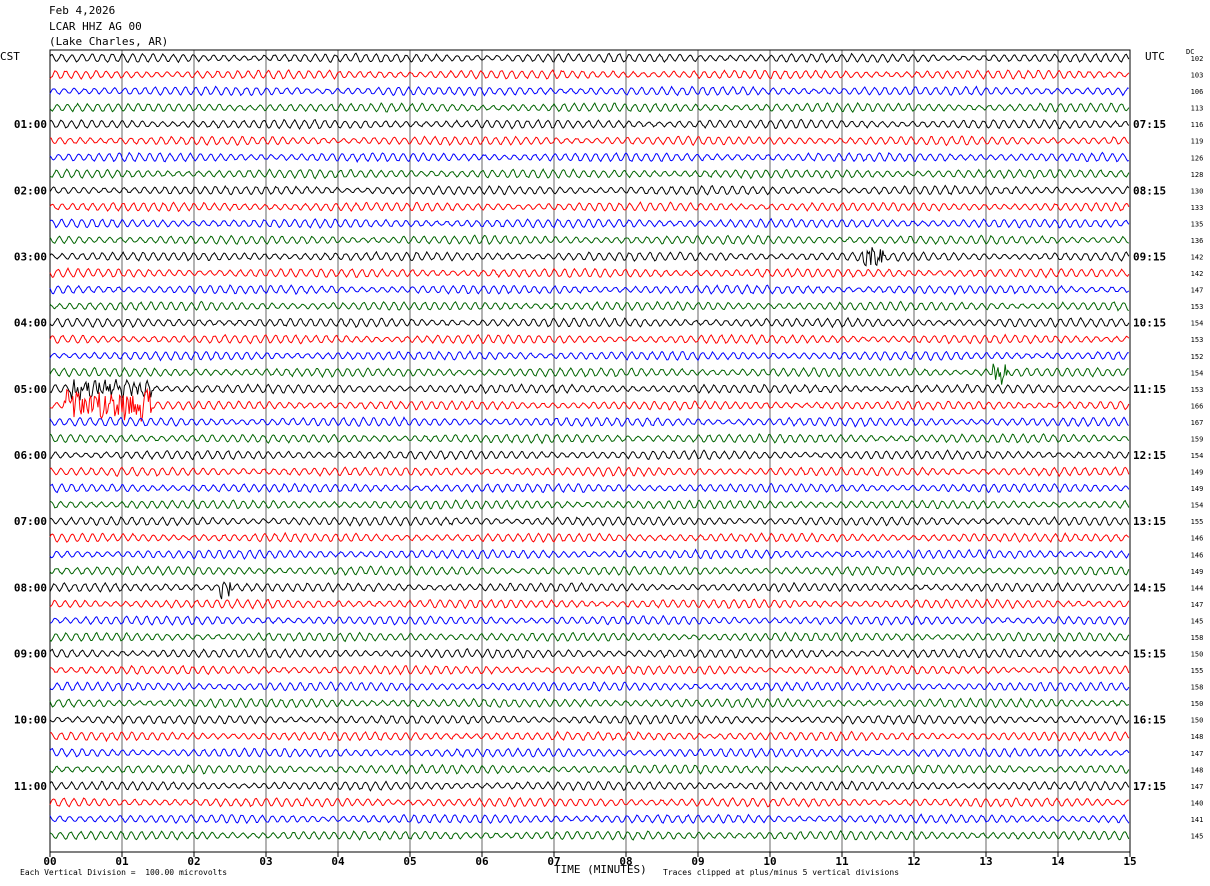  I want to click on utc-hour-label: 14:15, so click(1149, 587).